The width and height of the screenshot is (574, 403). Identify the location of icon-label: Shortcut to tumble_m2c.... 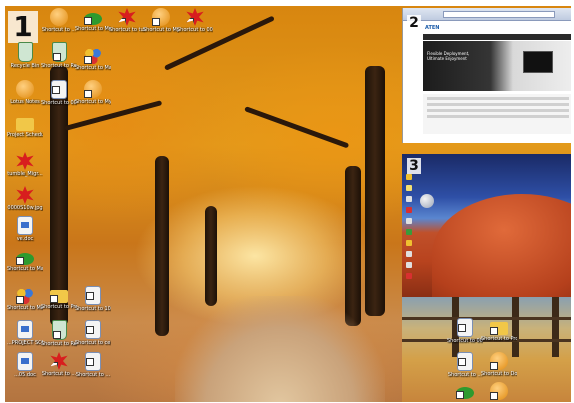
(127, 30).